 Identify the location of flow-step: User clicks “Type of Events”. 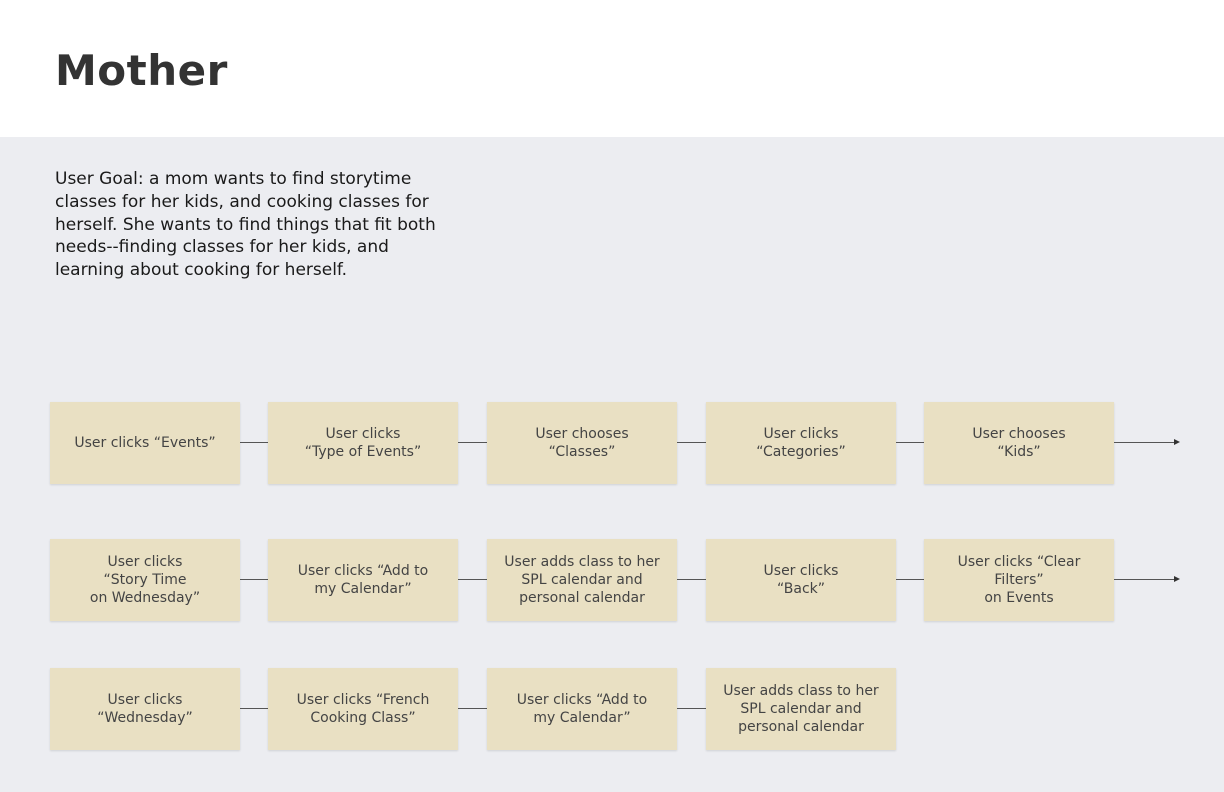
(363, 443).